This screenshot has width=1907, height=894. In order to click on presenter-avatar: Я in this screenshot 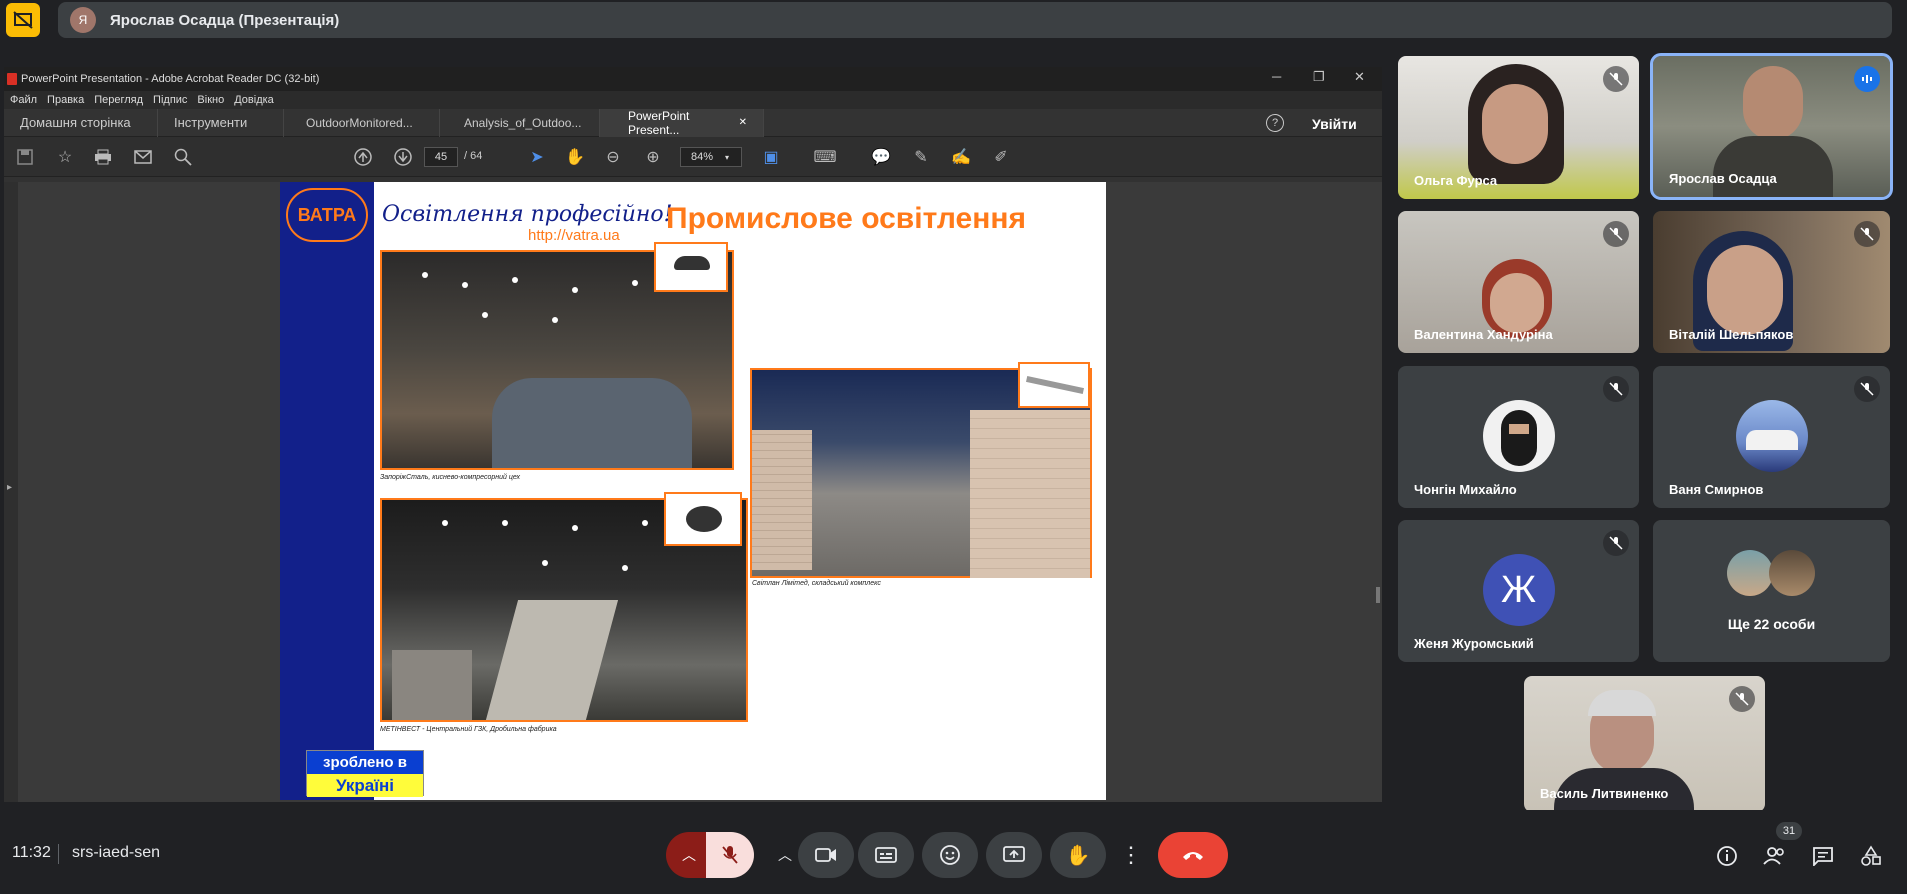, I will do `click(83, 20)`.